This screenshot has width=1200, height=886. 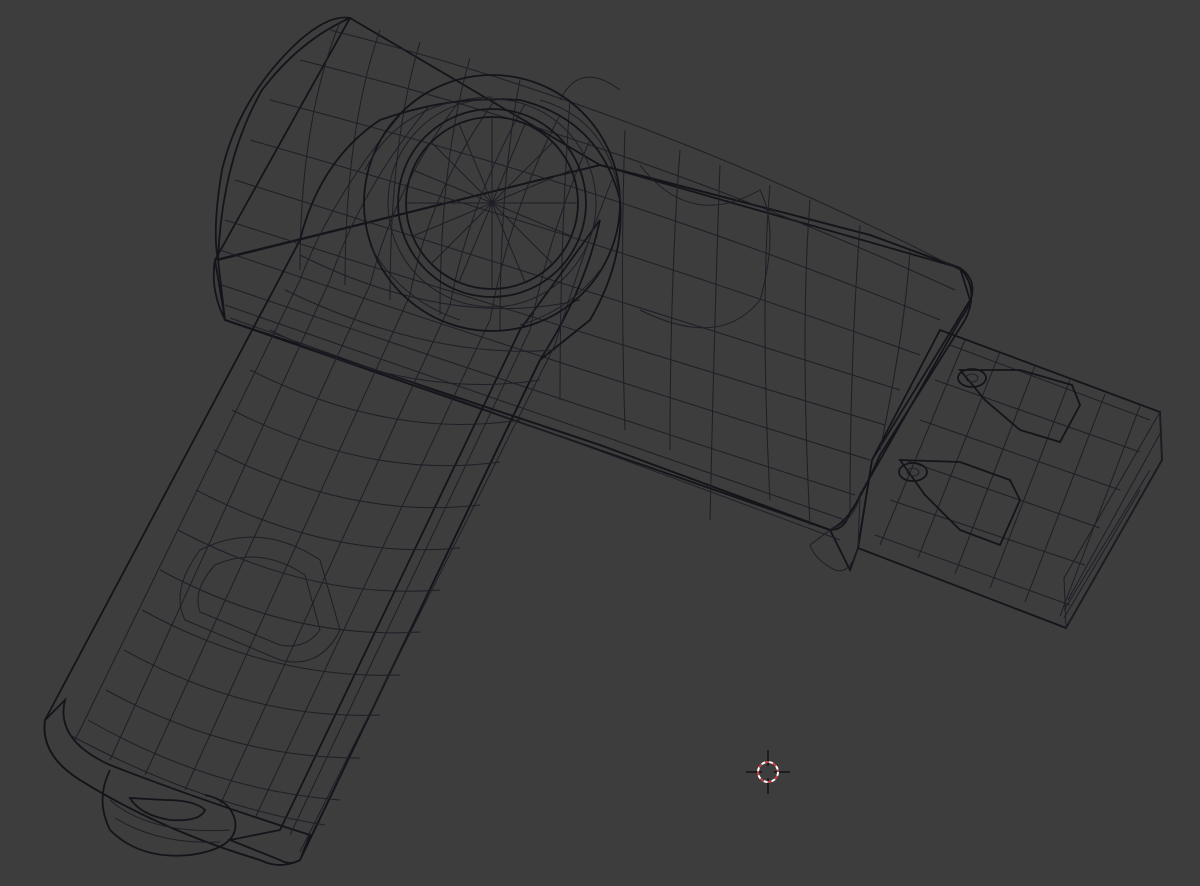 I want to click on usb-connector, so click(x=1009, y=479).